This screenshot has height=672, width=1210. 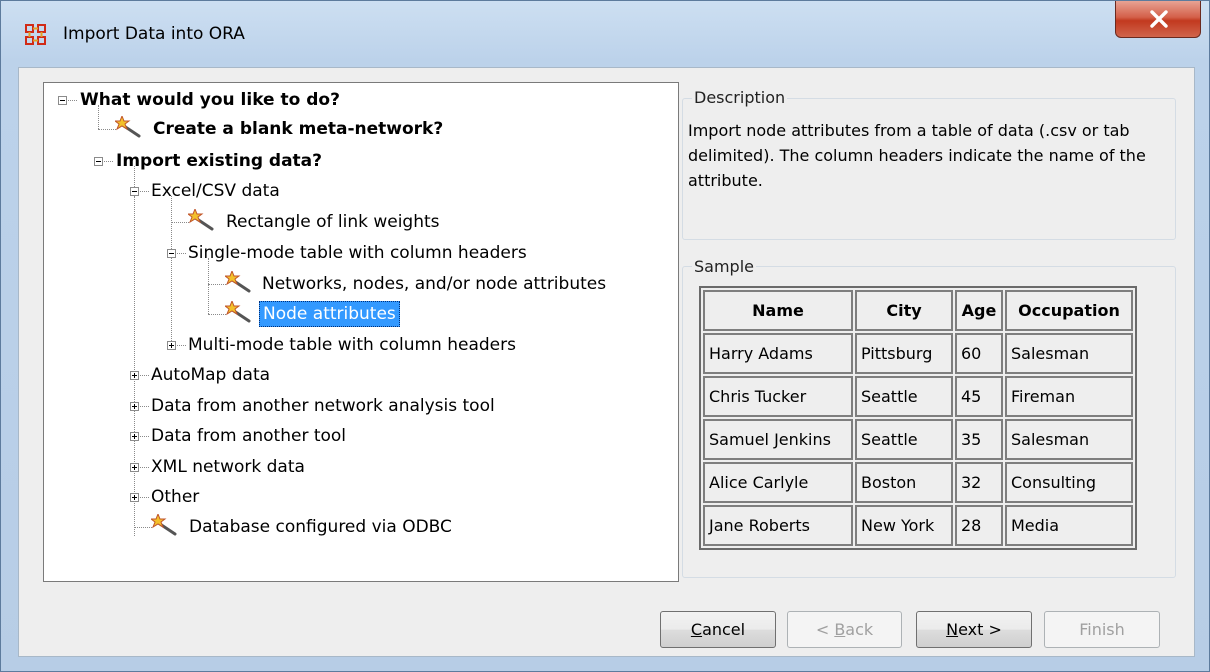 What do you see at coordinates (1069, 310) in the screenshot?
I see `column-header: Occupation` at bounding box center [1069, 310].